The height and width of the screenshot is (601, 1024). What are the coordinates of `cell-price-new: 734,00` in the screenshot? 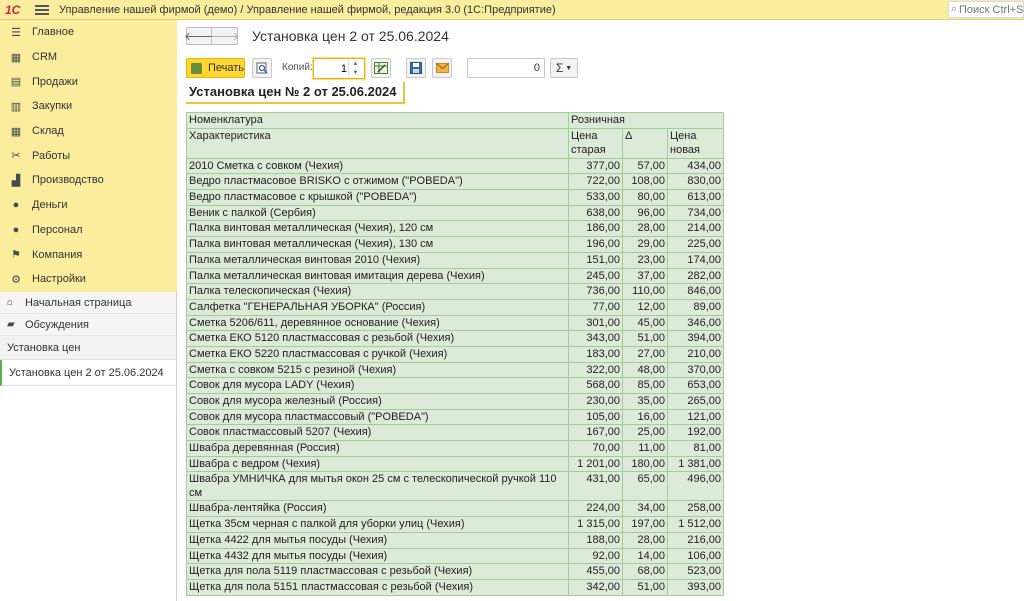 It's located at (695, 213).